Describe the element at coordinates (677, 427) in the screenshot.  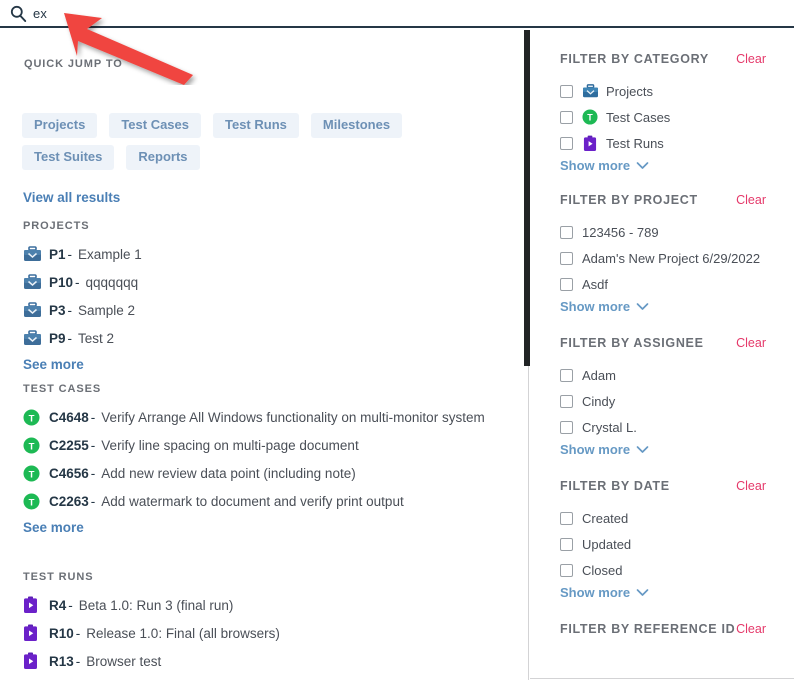
I see `filter-option-crystal-l: Crystal L.` at that location.